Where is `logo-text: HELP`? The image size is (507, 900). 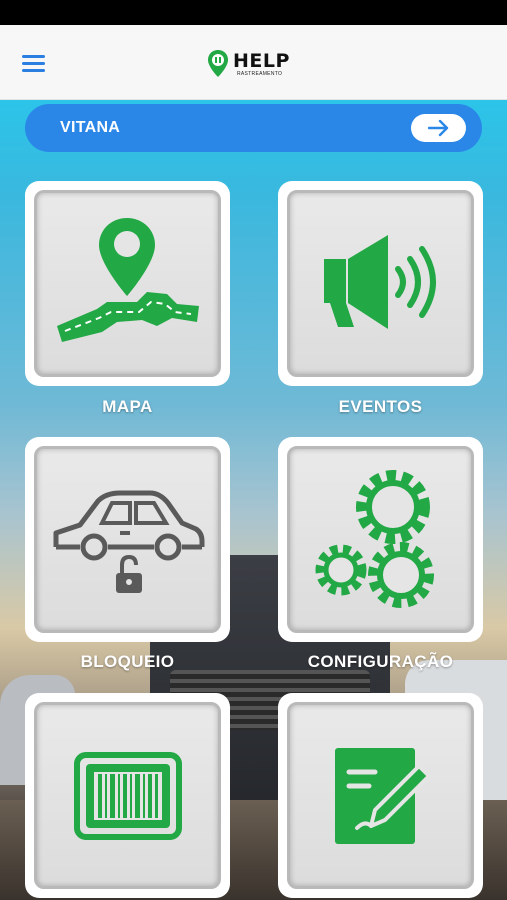 logo-text: HELP is located at coordinates (261, 61).